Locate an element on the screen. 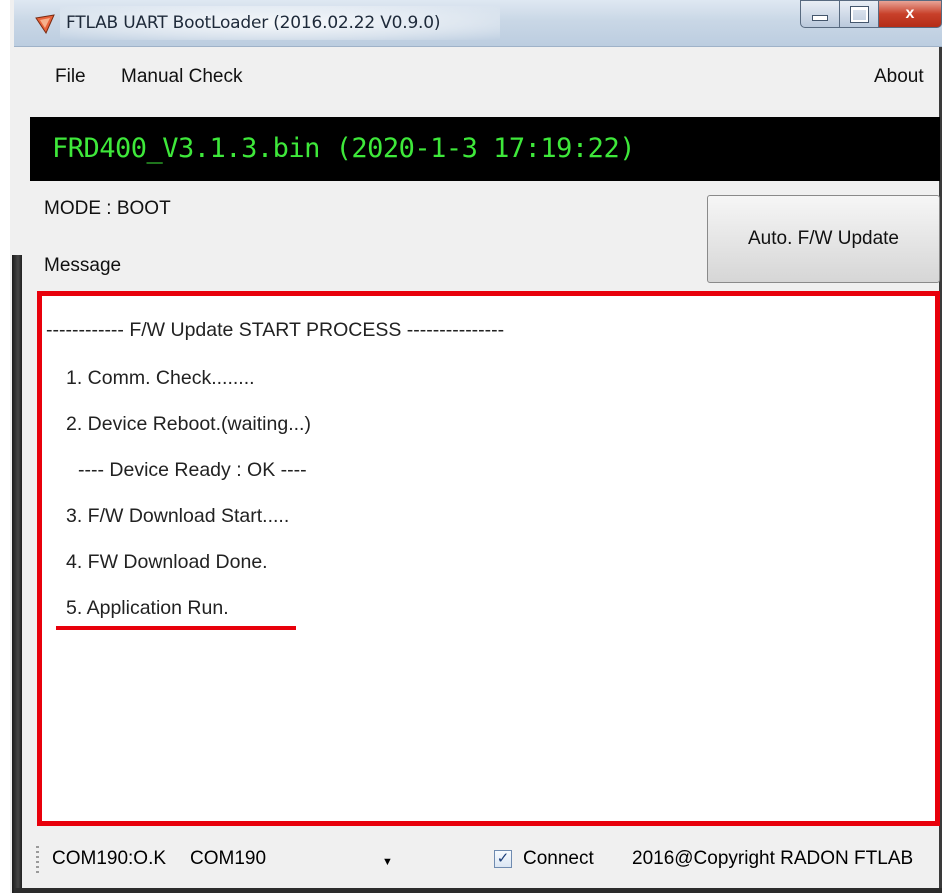 This screenshot has width=942, height=893. connect-checkbox: ✓ is located at coordinates (503, 859).